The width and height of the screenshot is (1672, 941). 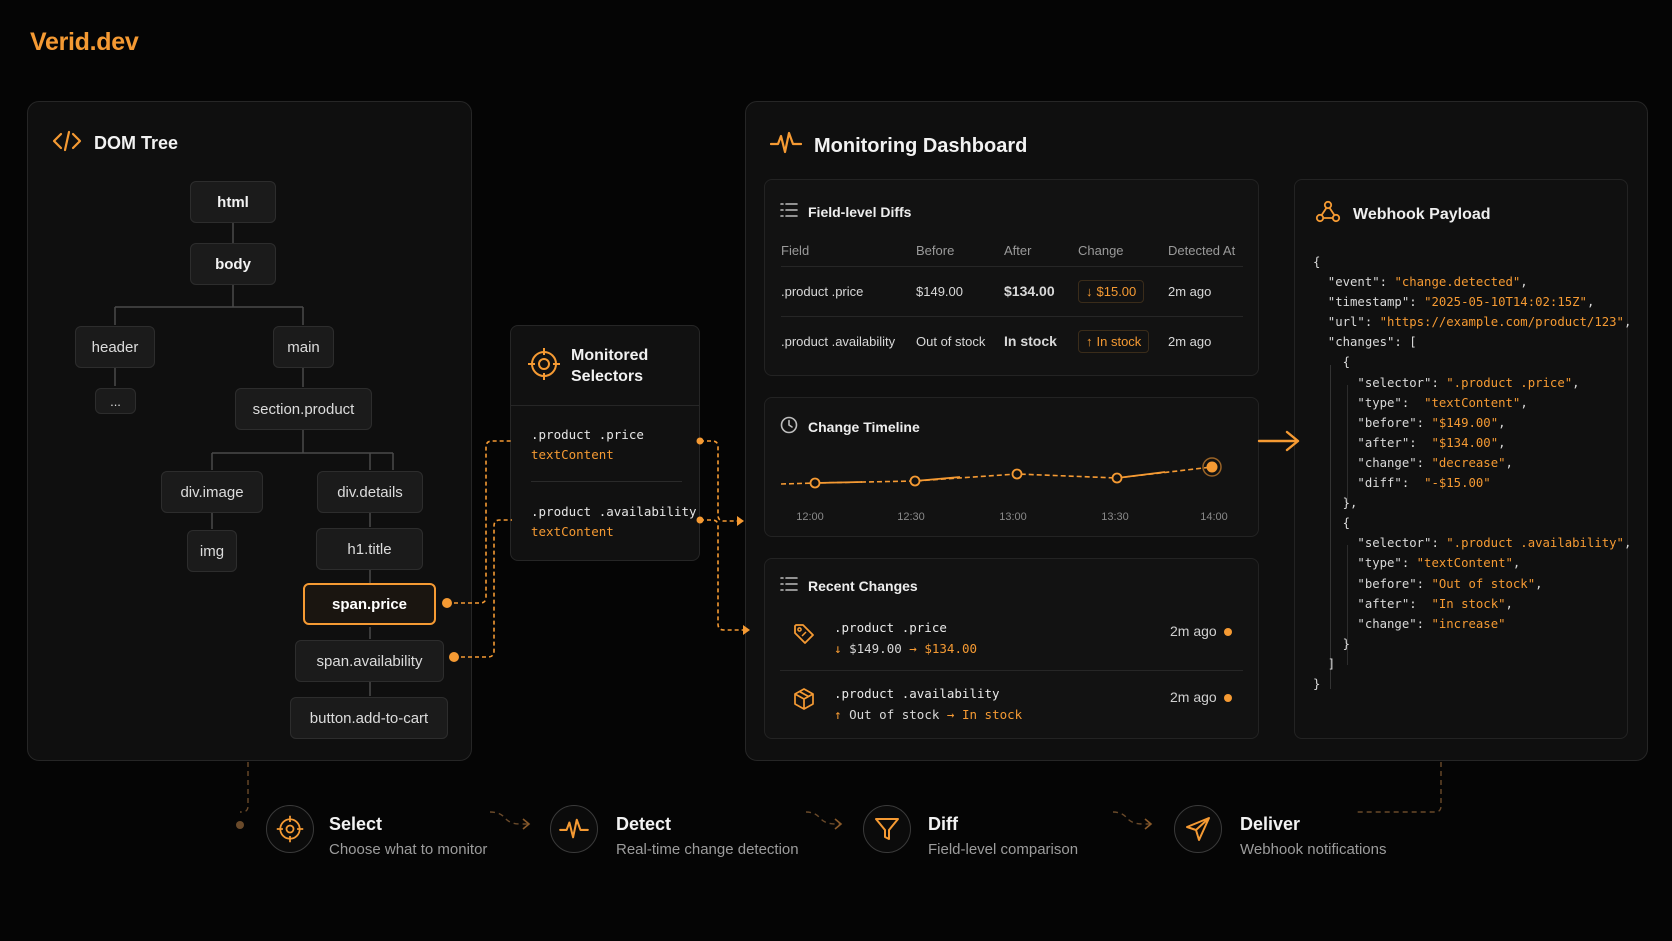 What do you see at coordinates (369, 661) in the screenshot?
I see `dom-node-span-availability: span.availability` at bounding box center [369, 661].